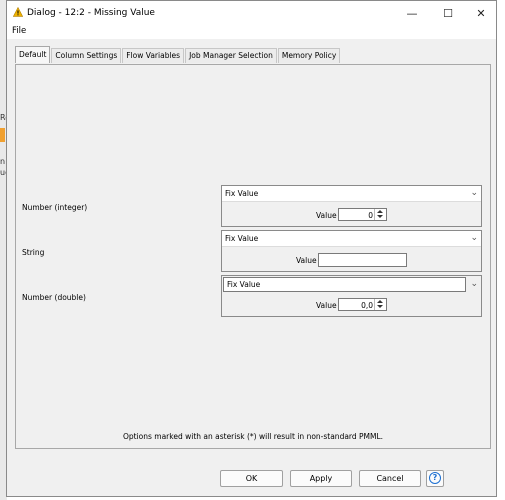  What do you see at coordinates (351, 206) in the screenshot?
I see `number-integer-settings: Fix Value ⌄ Value 0` at bounding box center [351, 206].